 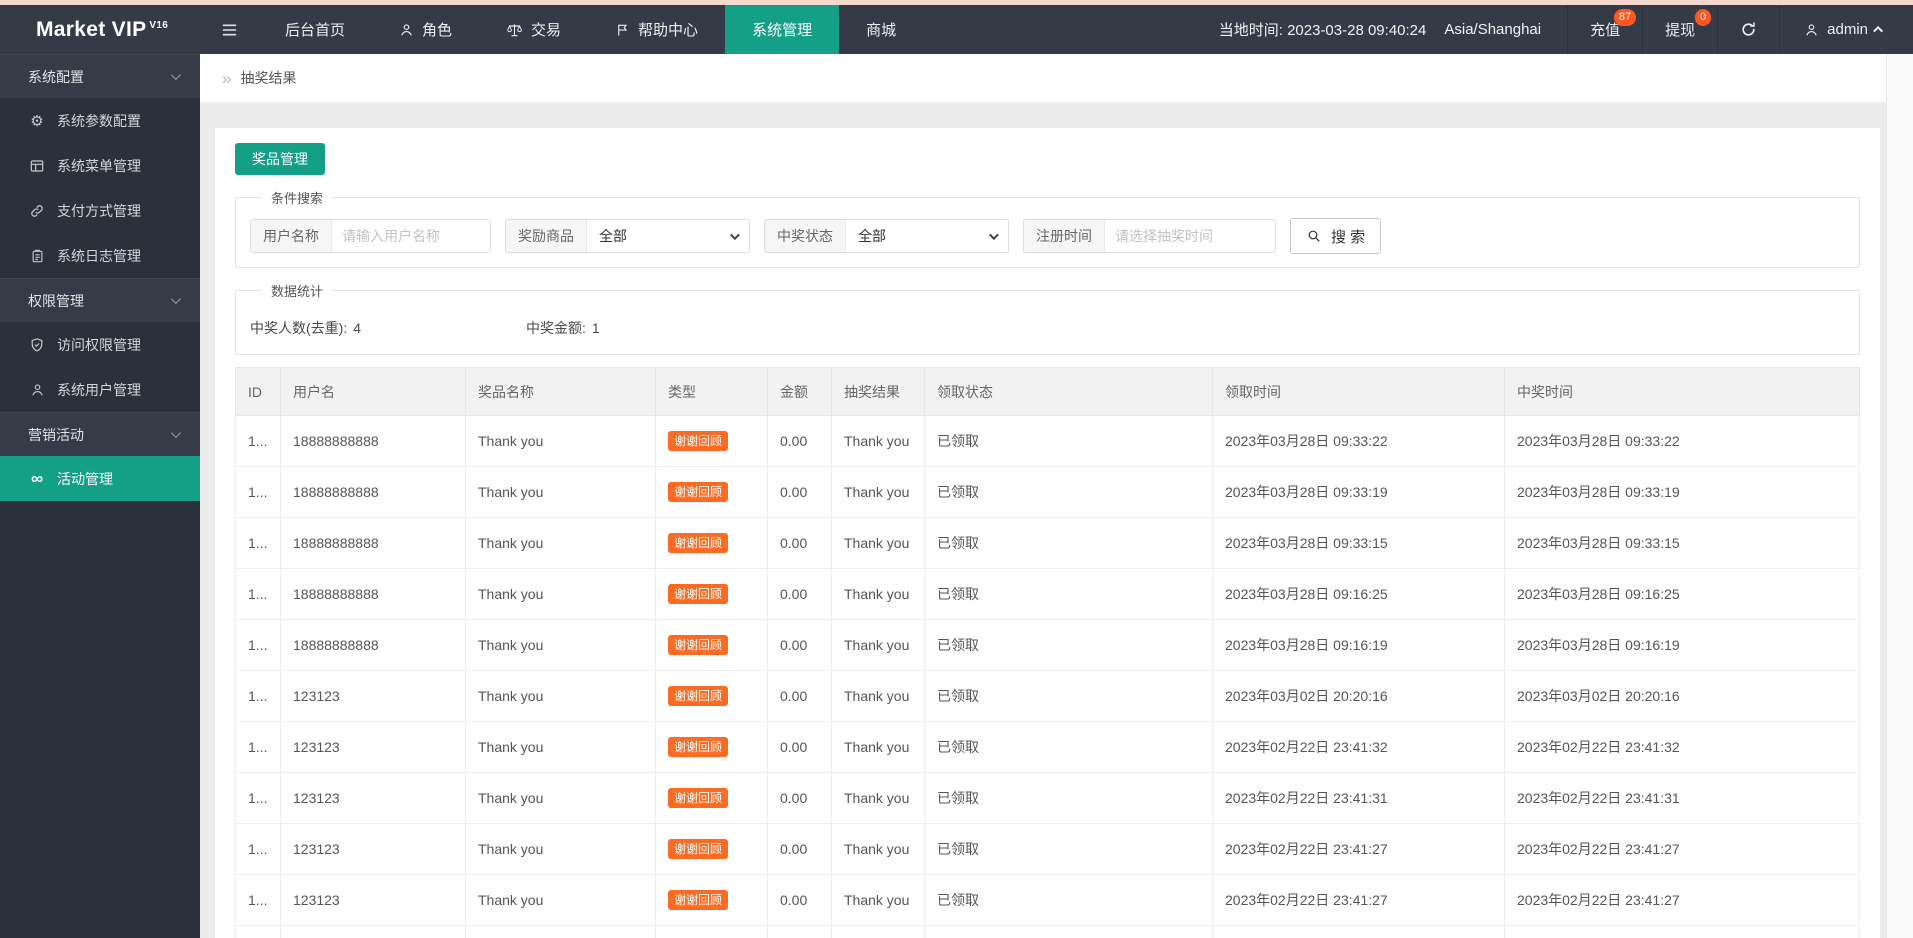 What do you see at coordinates (100, 210) in the screenshot?
I see `sidebar-item-payment-methods: 支付方式管理` at bounding box center [100, 210].